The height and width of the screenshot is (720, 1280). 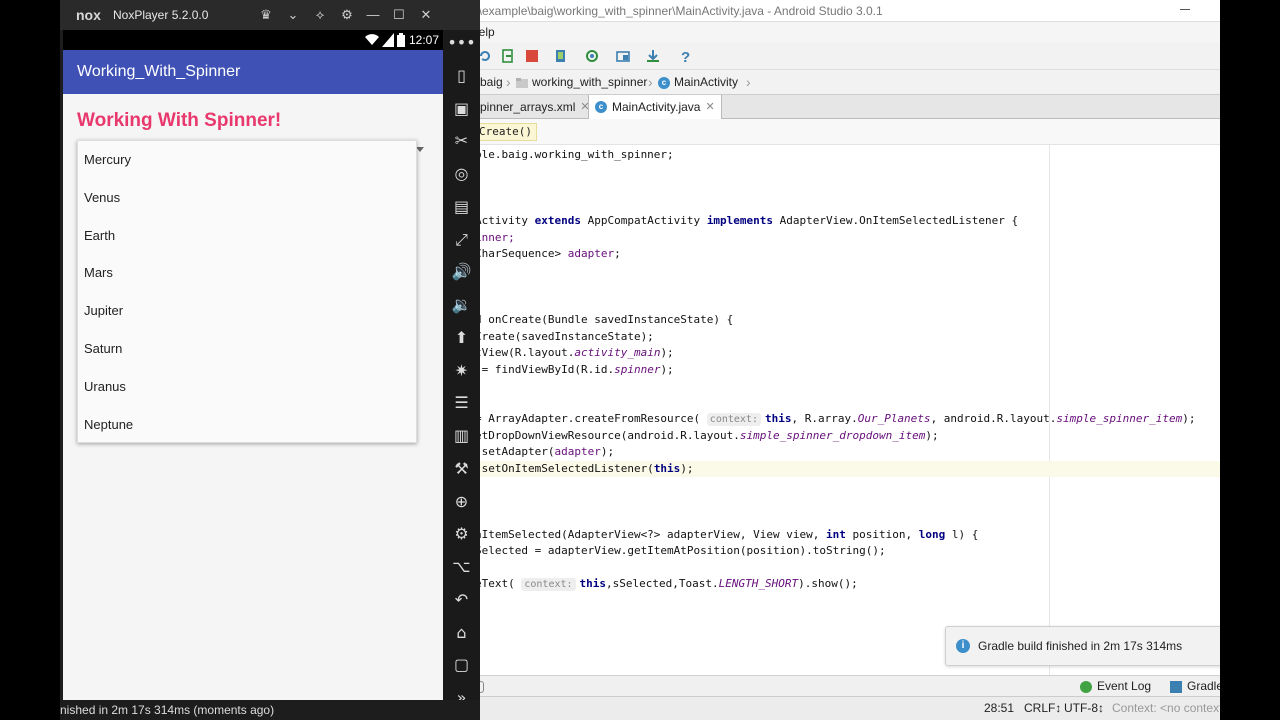 What do you see at coordinates (248, 273) in the screenshot?
I see `spinner-option-mars: Mars` at bounding box center [248, 273].